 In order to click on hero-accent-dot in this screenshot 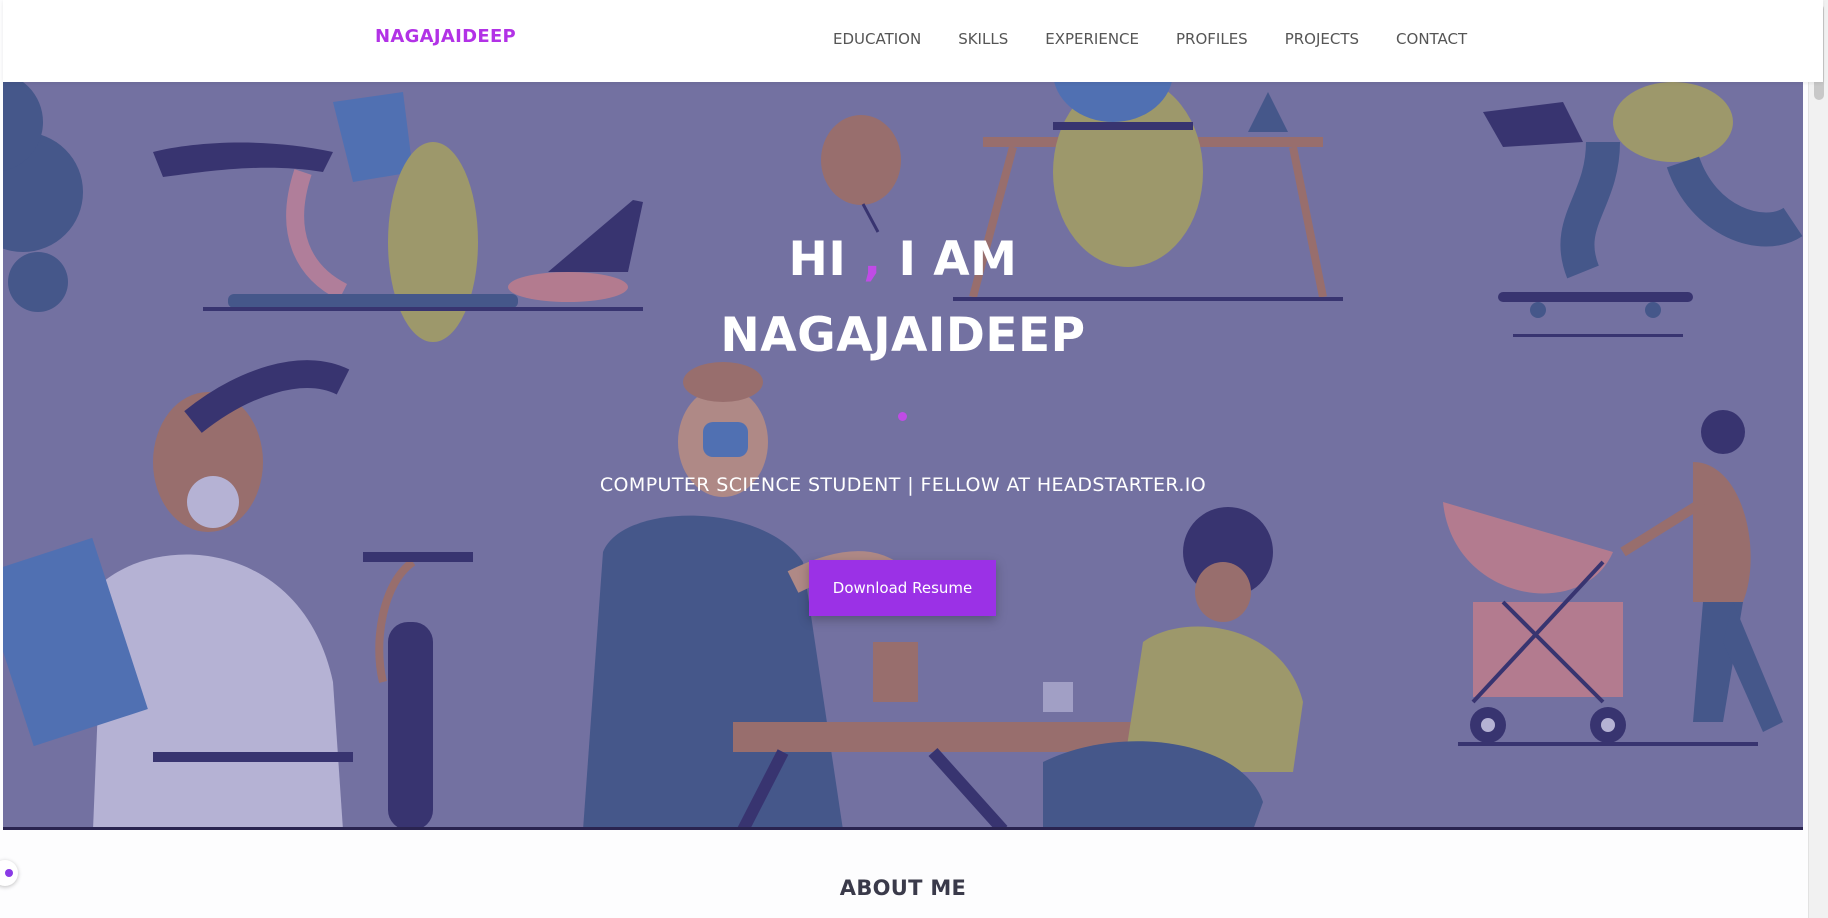, I will do `click(902, 416)`.